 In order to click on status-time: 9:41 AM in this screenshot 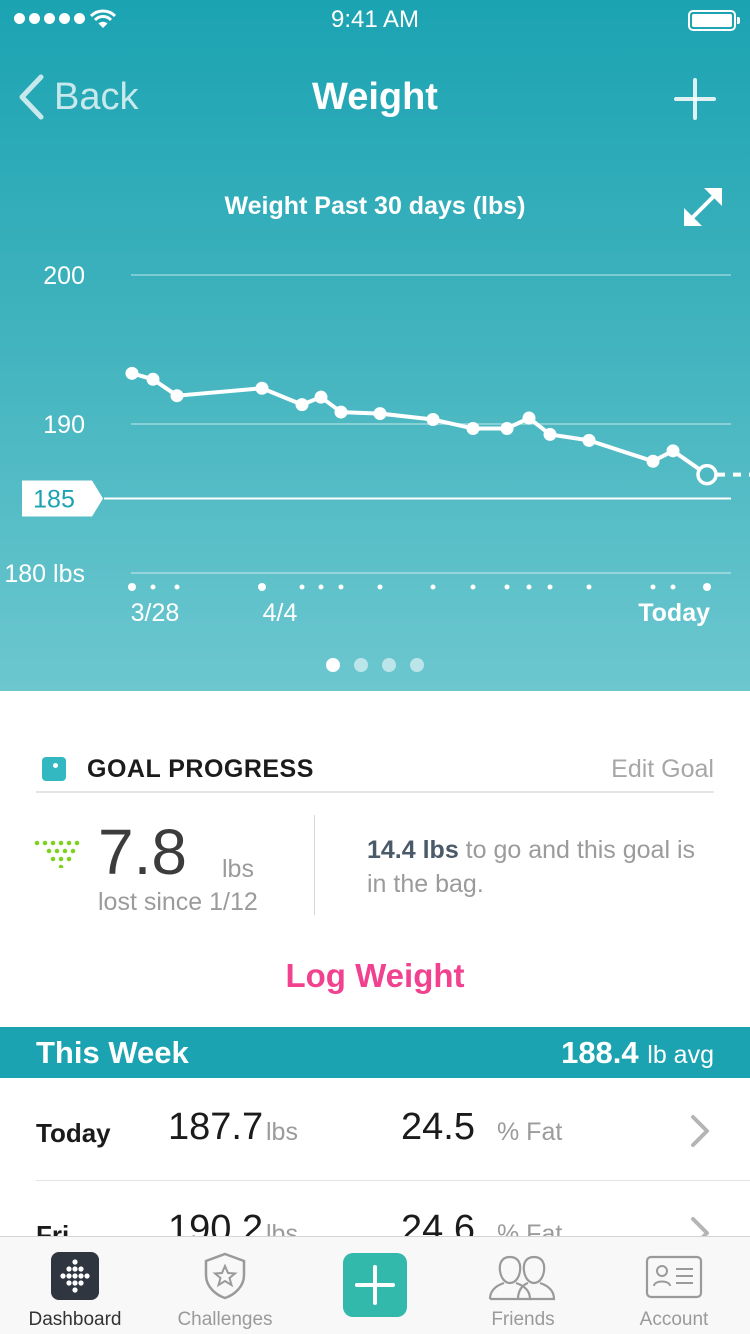, I will do `click(375, 19)`.